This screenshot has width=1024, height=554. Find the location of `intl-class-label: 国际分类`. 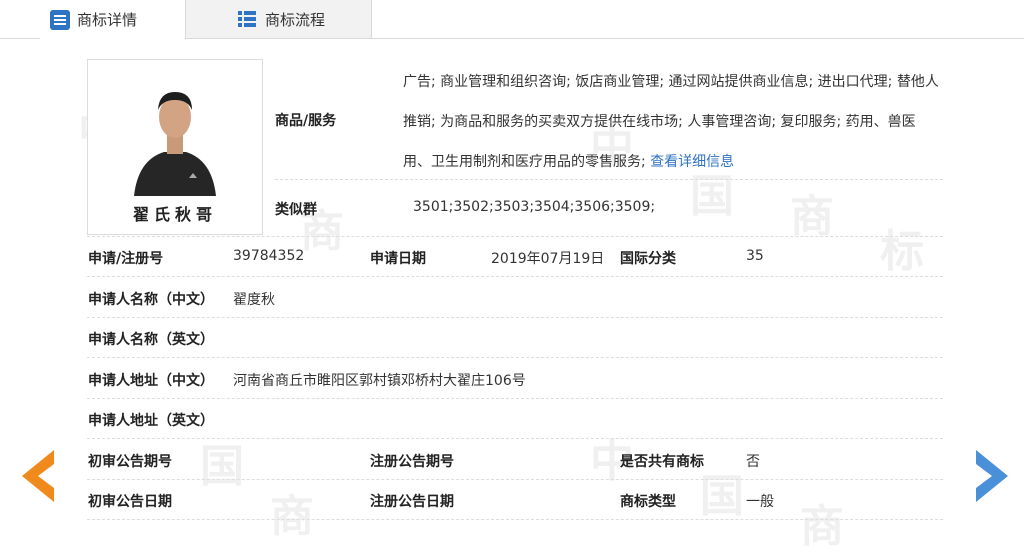

intl-class-label: 国际分类 is located at coordinates (648, 259).